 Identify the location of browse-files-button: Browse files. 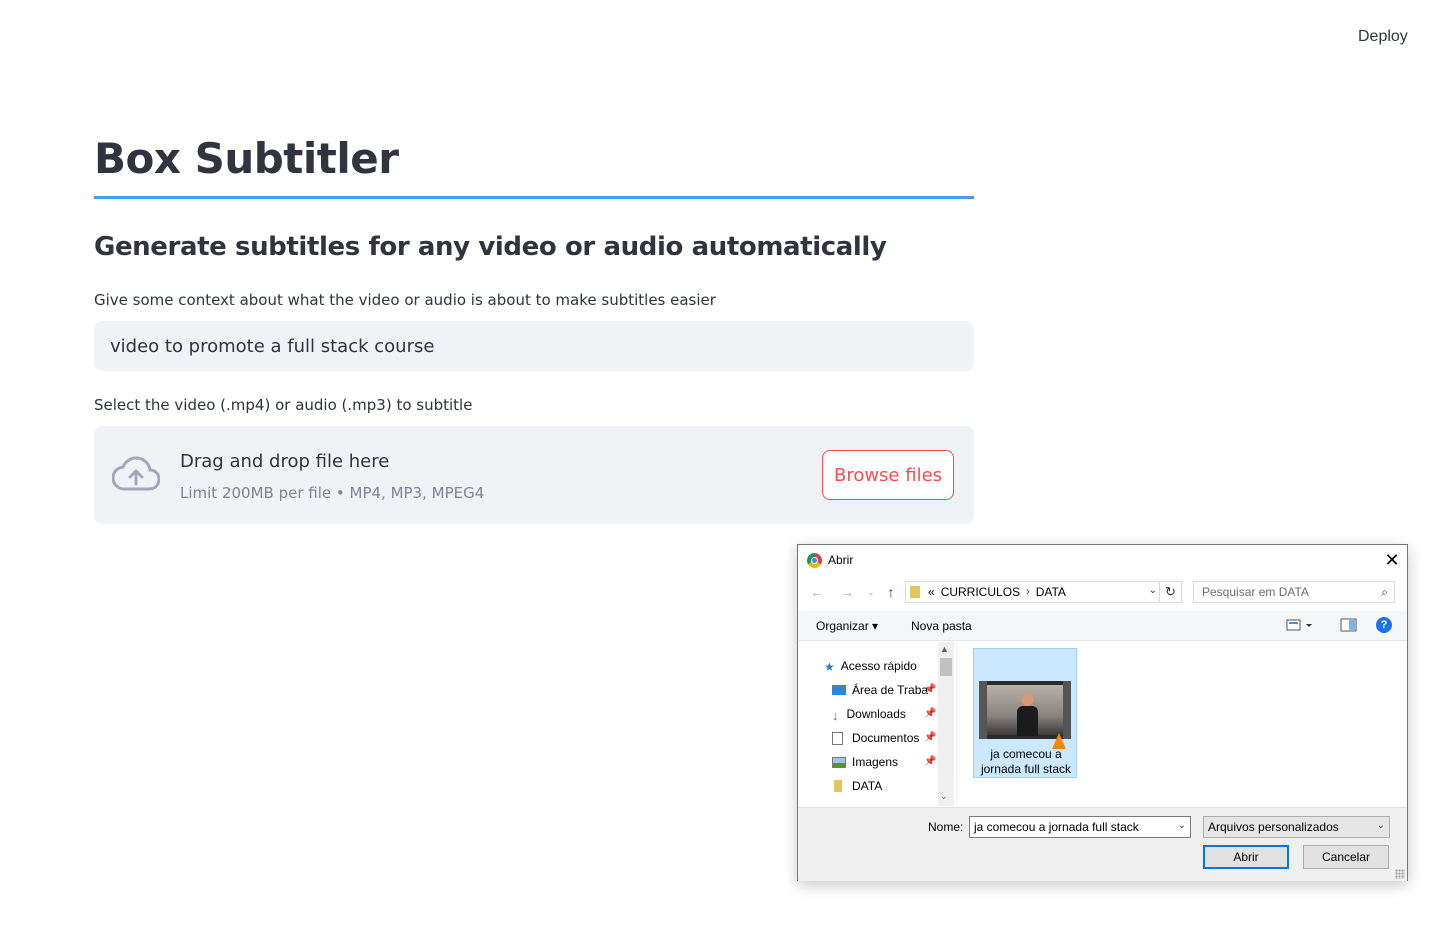
(888, 475).